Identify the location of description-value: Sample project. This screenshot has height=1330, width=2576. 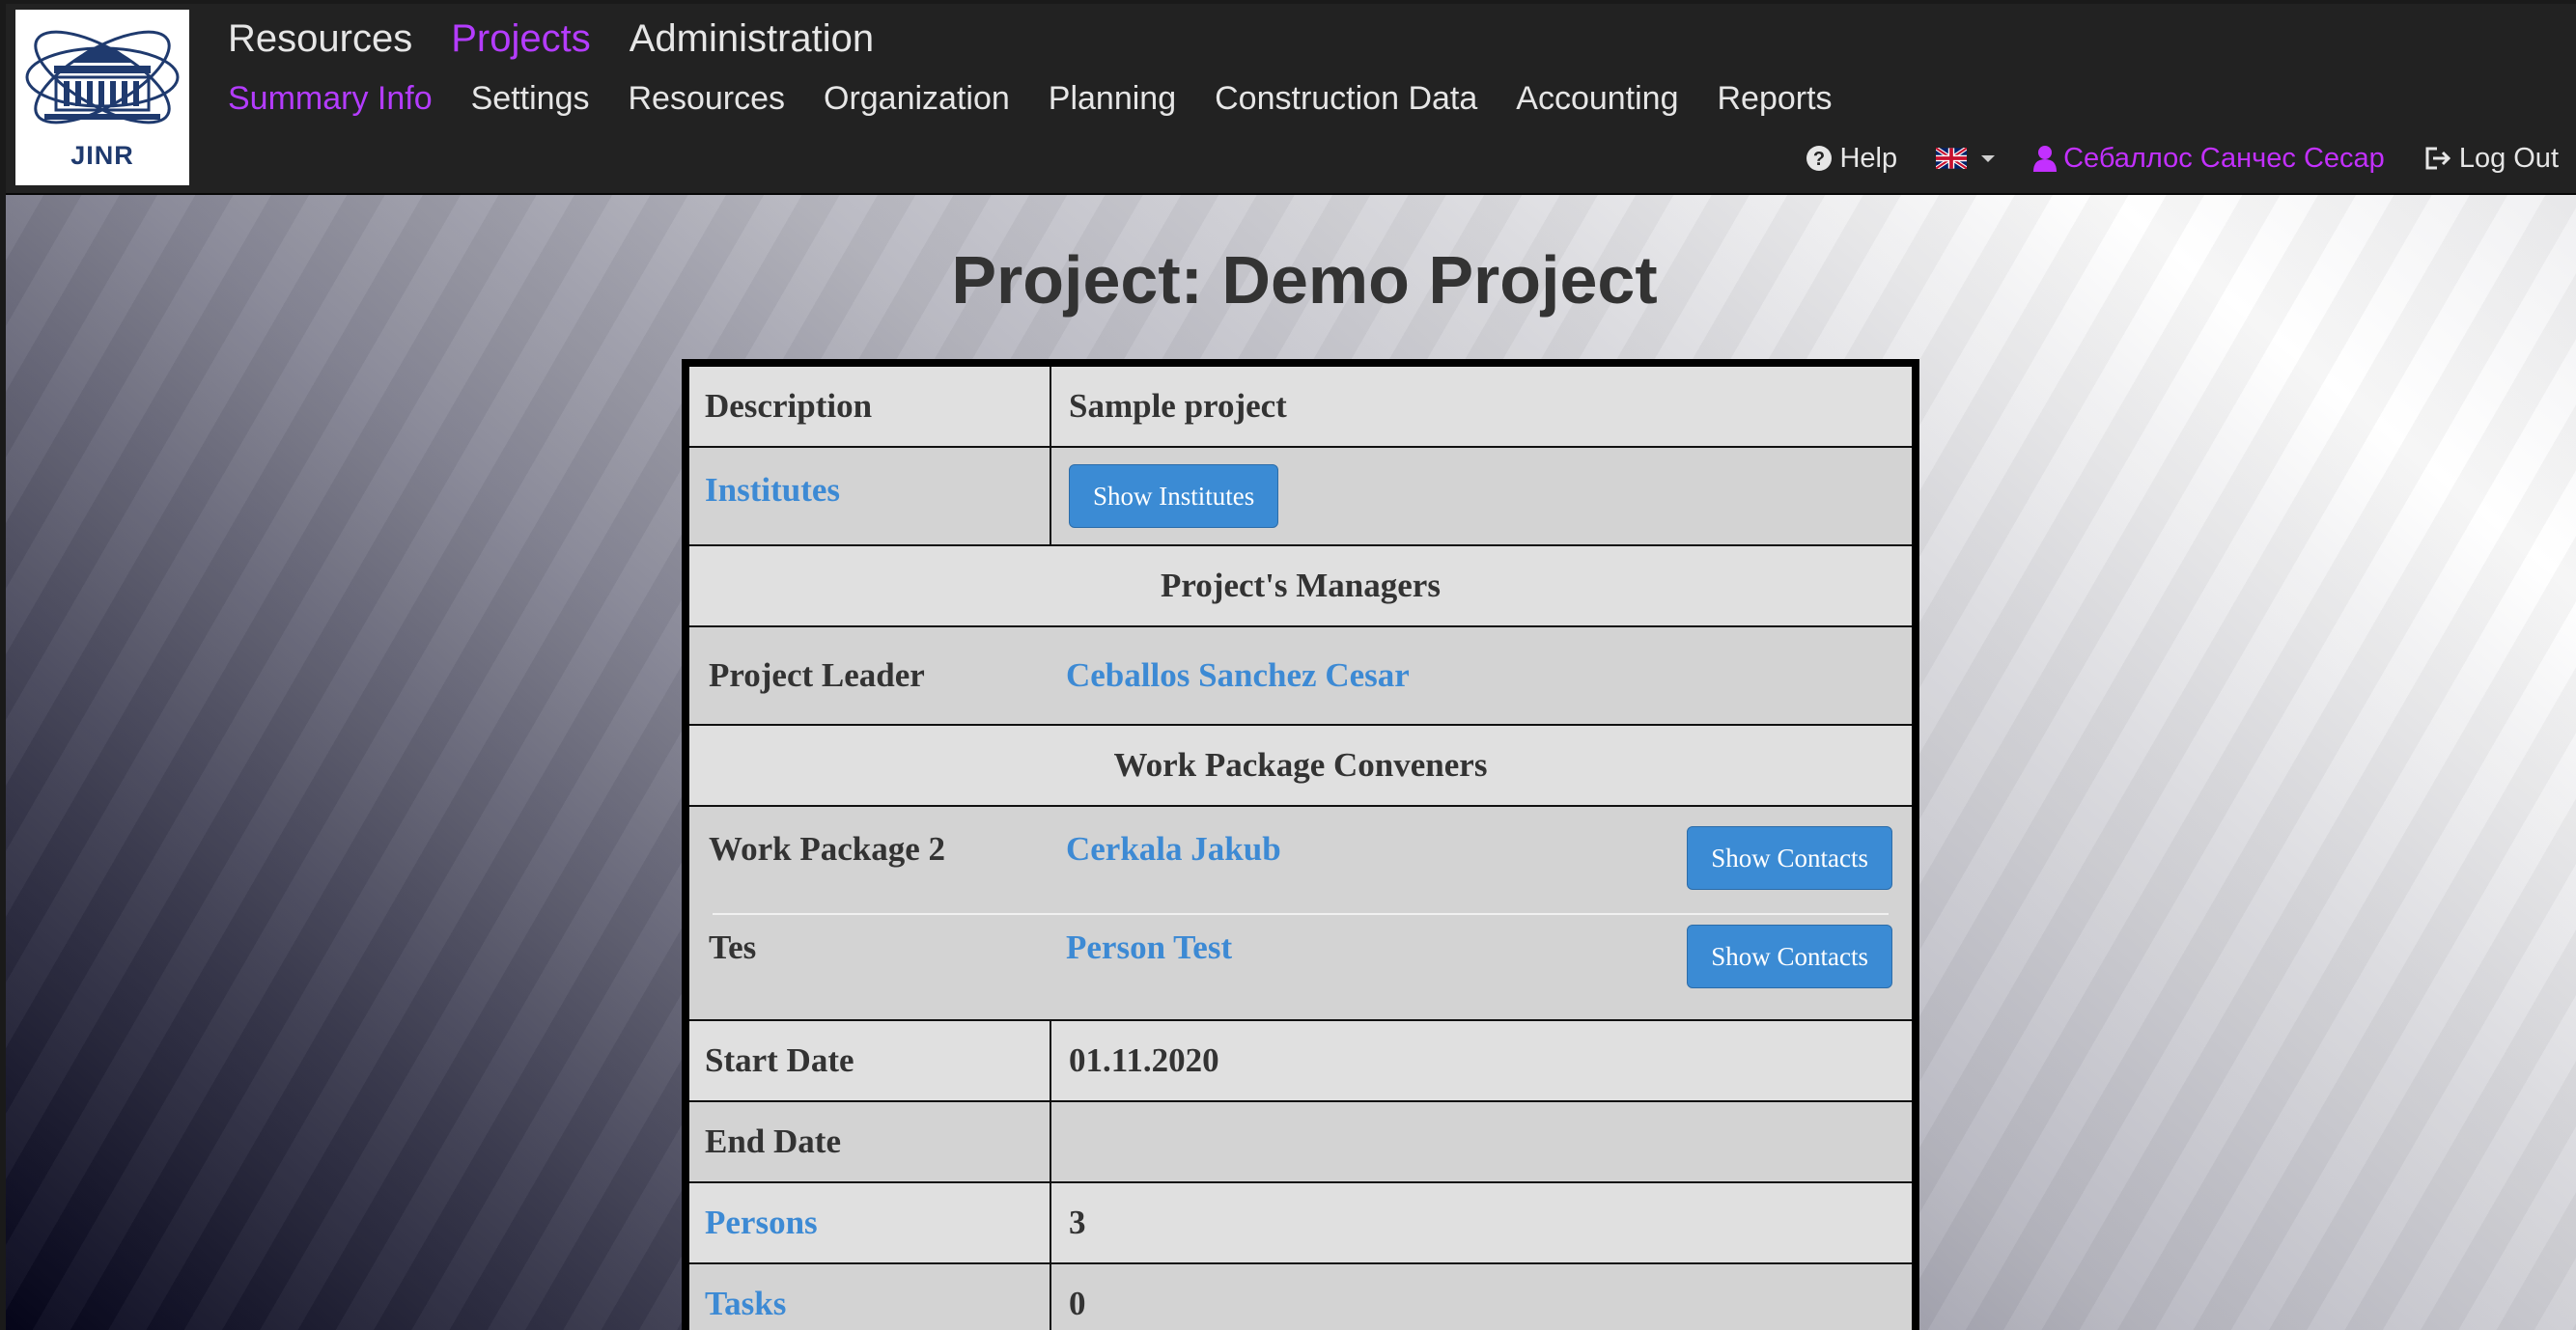
(1178, 406).